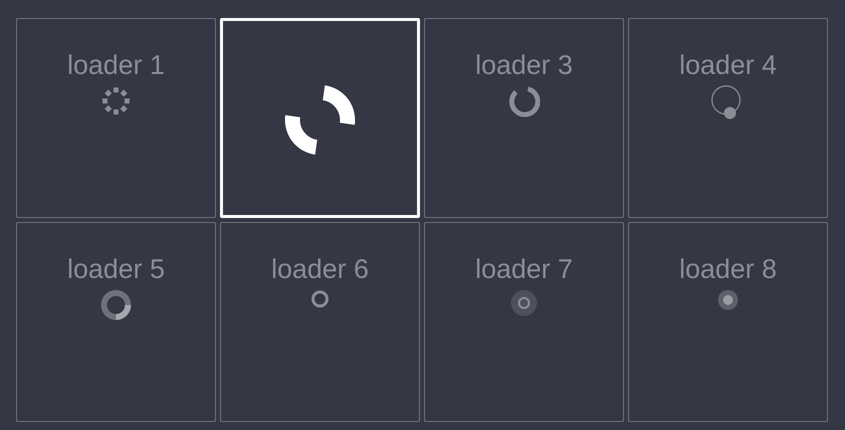 The height and width of the screenshot is (430, 845). What do you see at coordinates (116, 322) in the screenshot?
I see `loader-tile: loader 5` at bounding box center [116, 322].